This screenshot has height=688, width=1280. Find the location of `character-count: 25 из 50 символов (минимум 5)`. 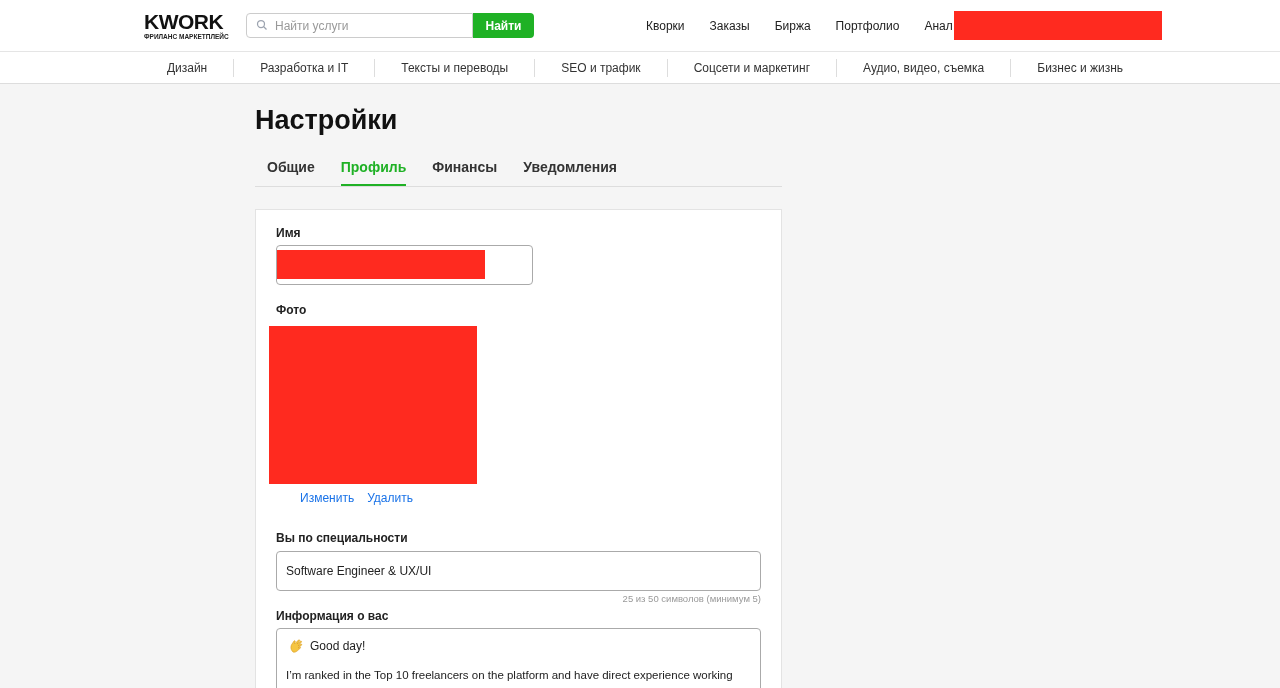

character-count: 25 из 50 символов (минимум 5) is located at coordinates (691, 598).